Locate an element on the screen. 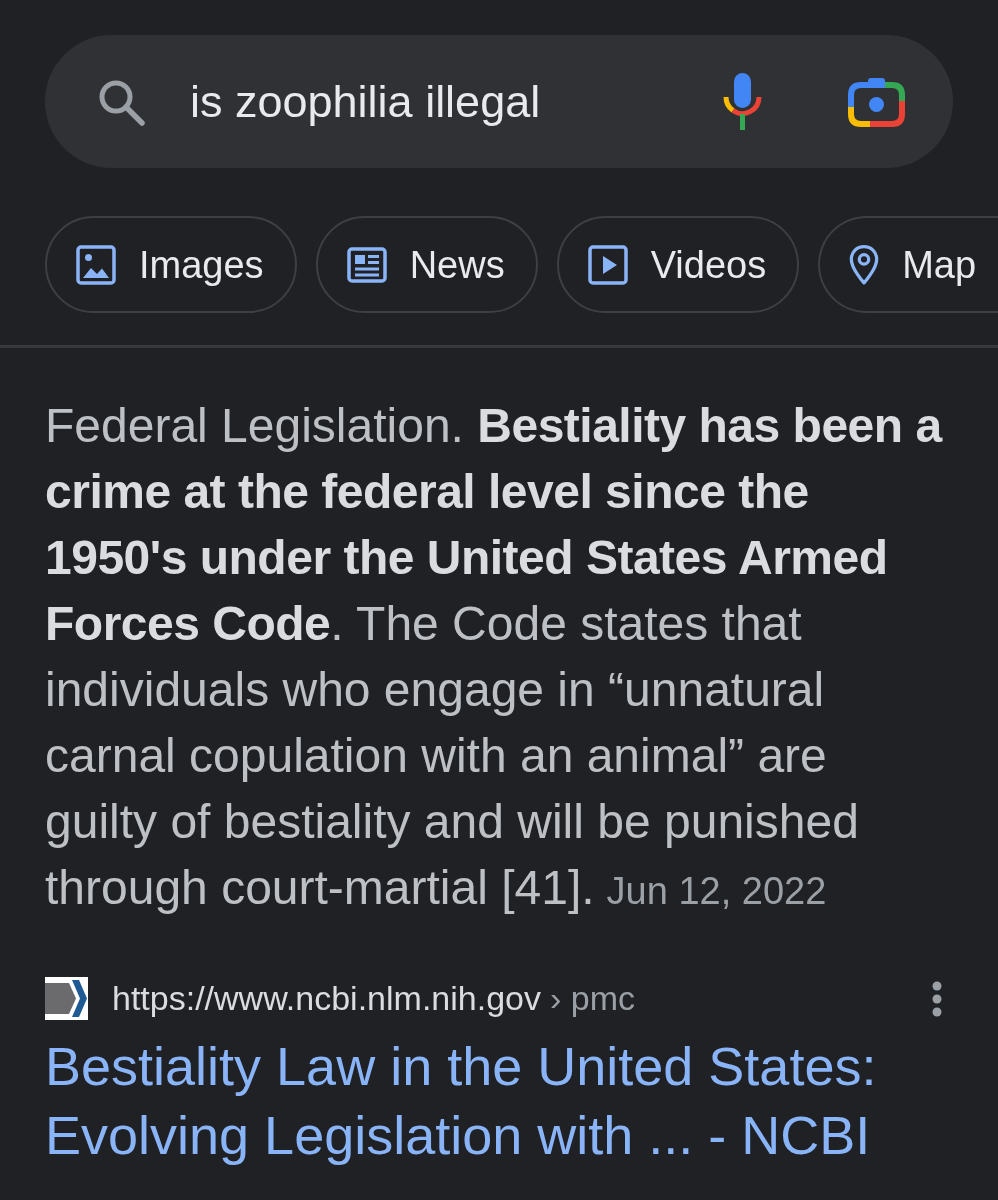 This screenshot has height=1200, width=998. filter-chip: Images is located at coordinates (171, 264).